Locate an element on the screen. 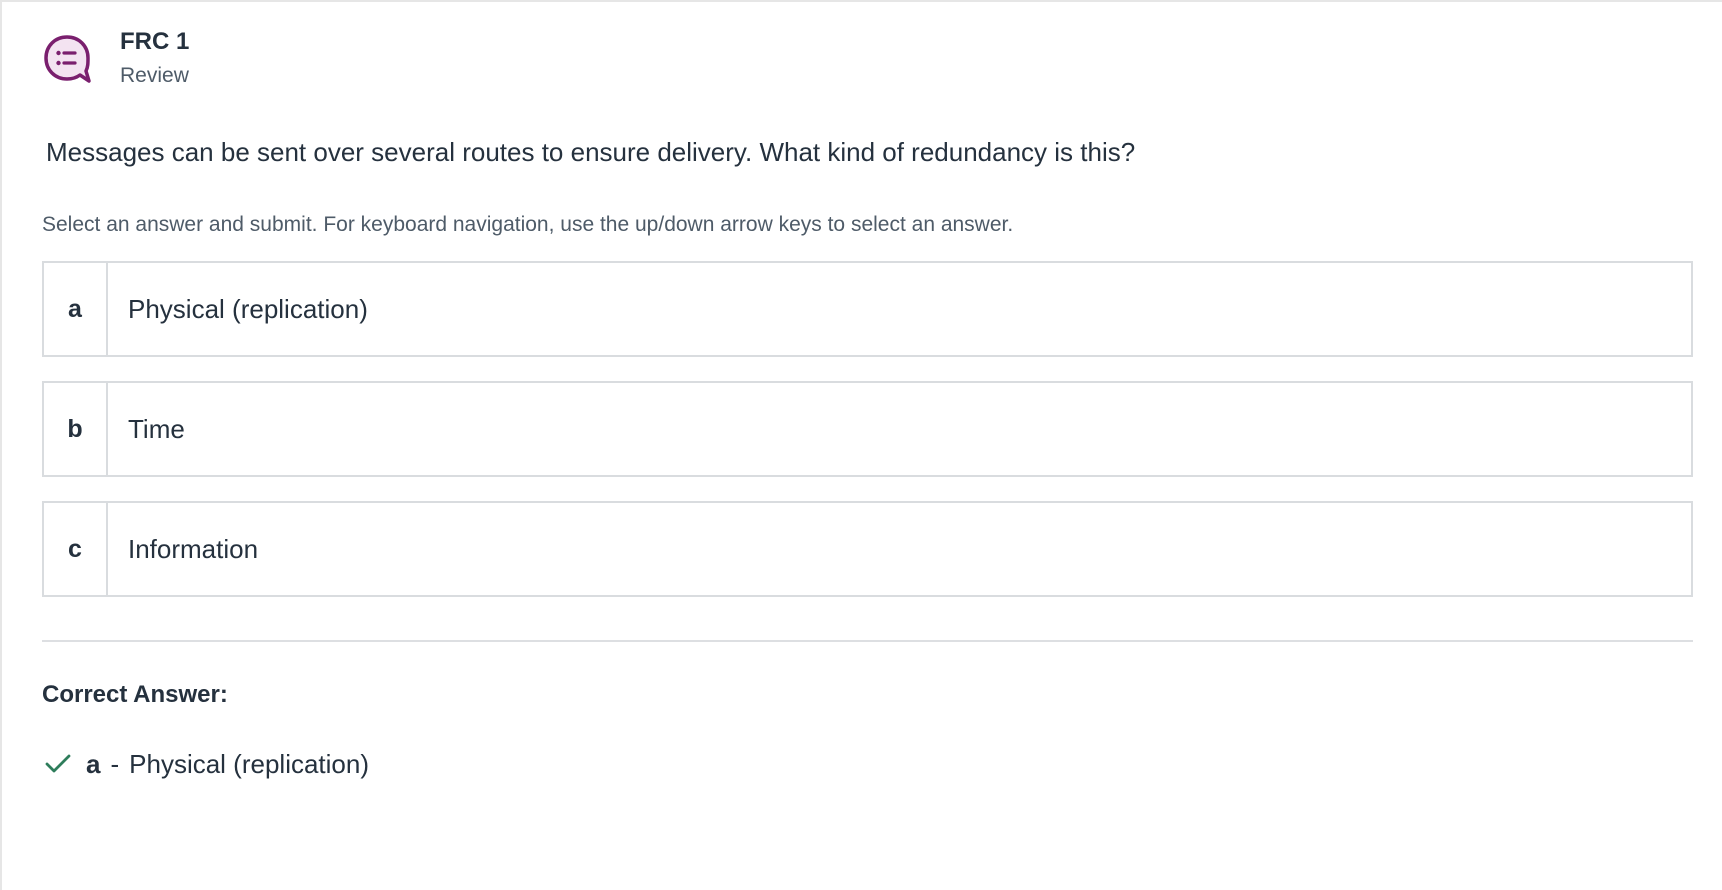  header-text: FRC 1 Review is located at coordinates (154, 58).